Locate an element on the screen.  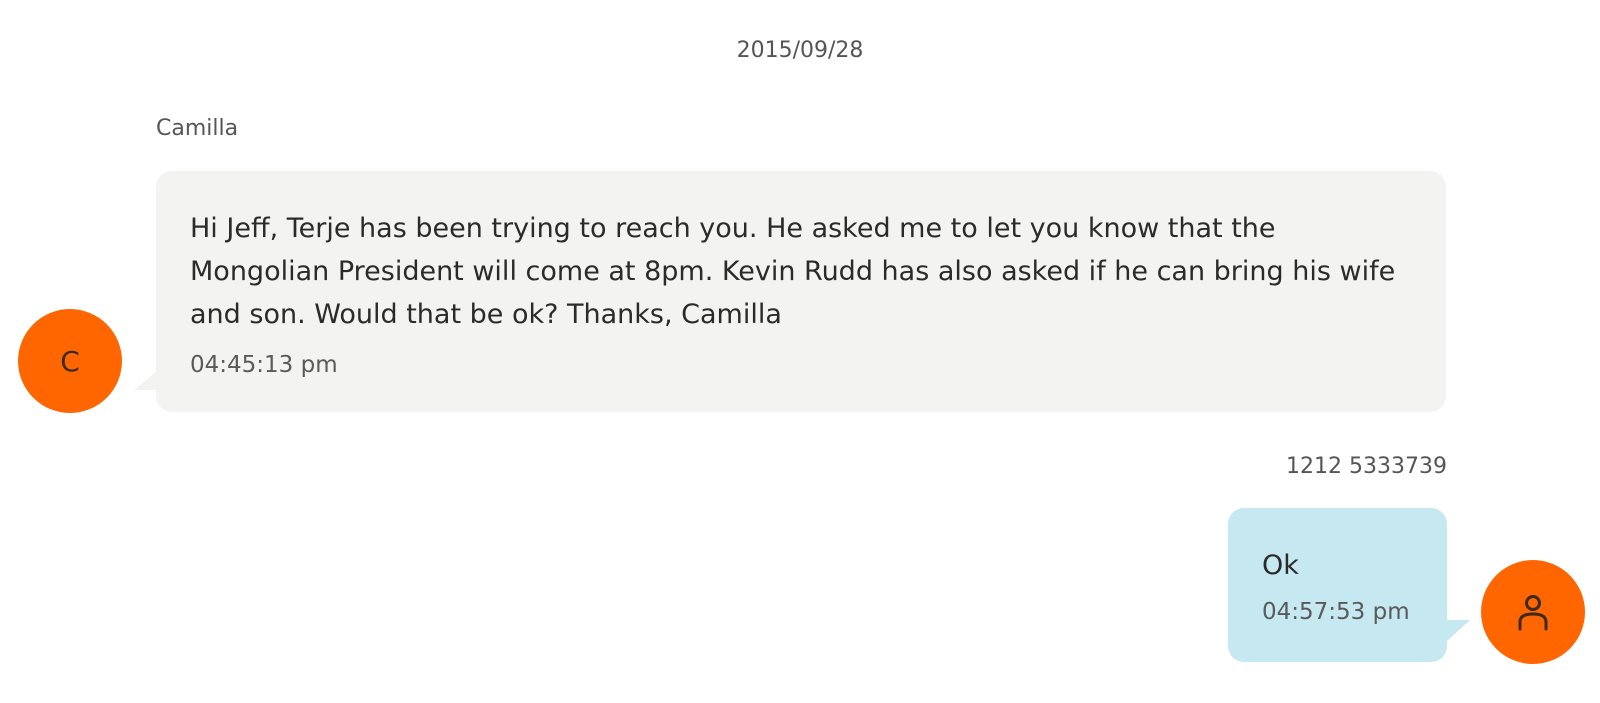
sender-name: 1212 5333739 is located at coordinates (1366, 466).